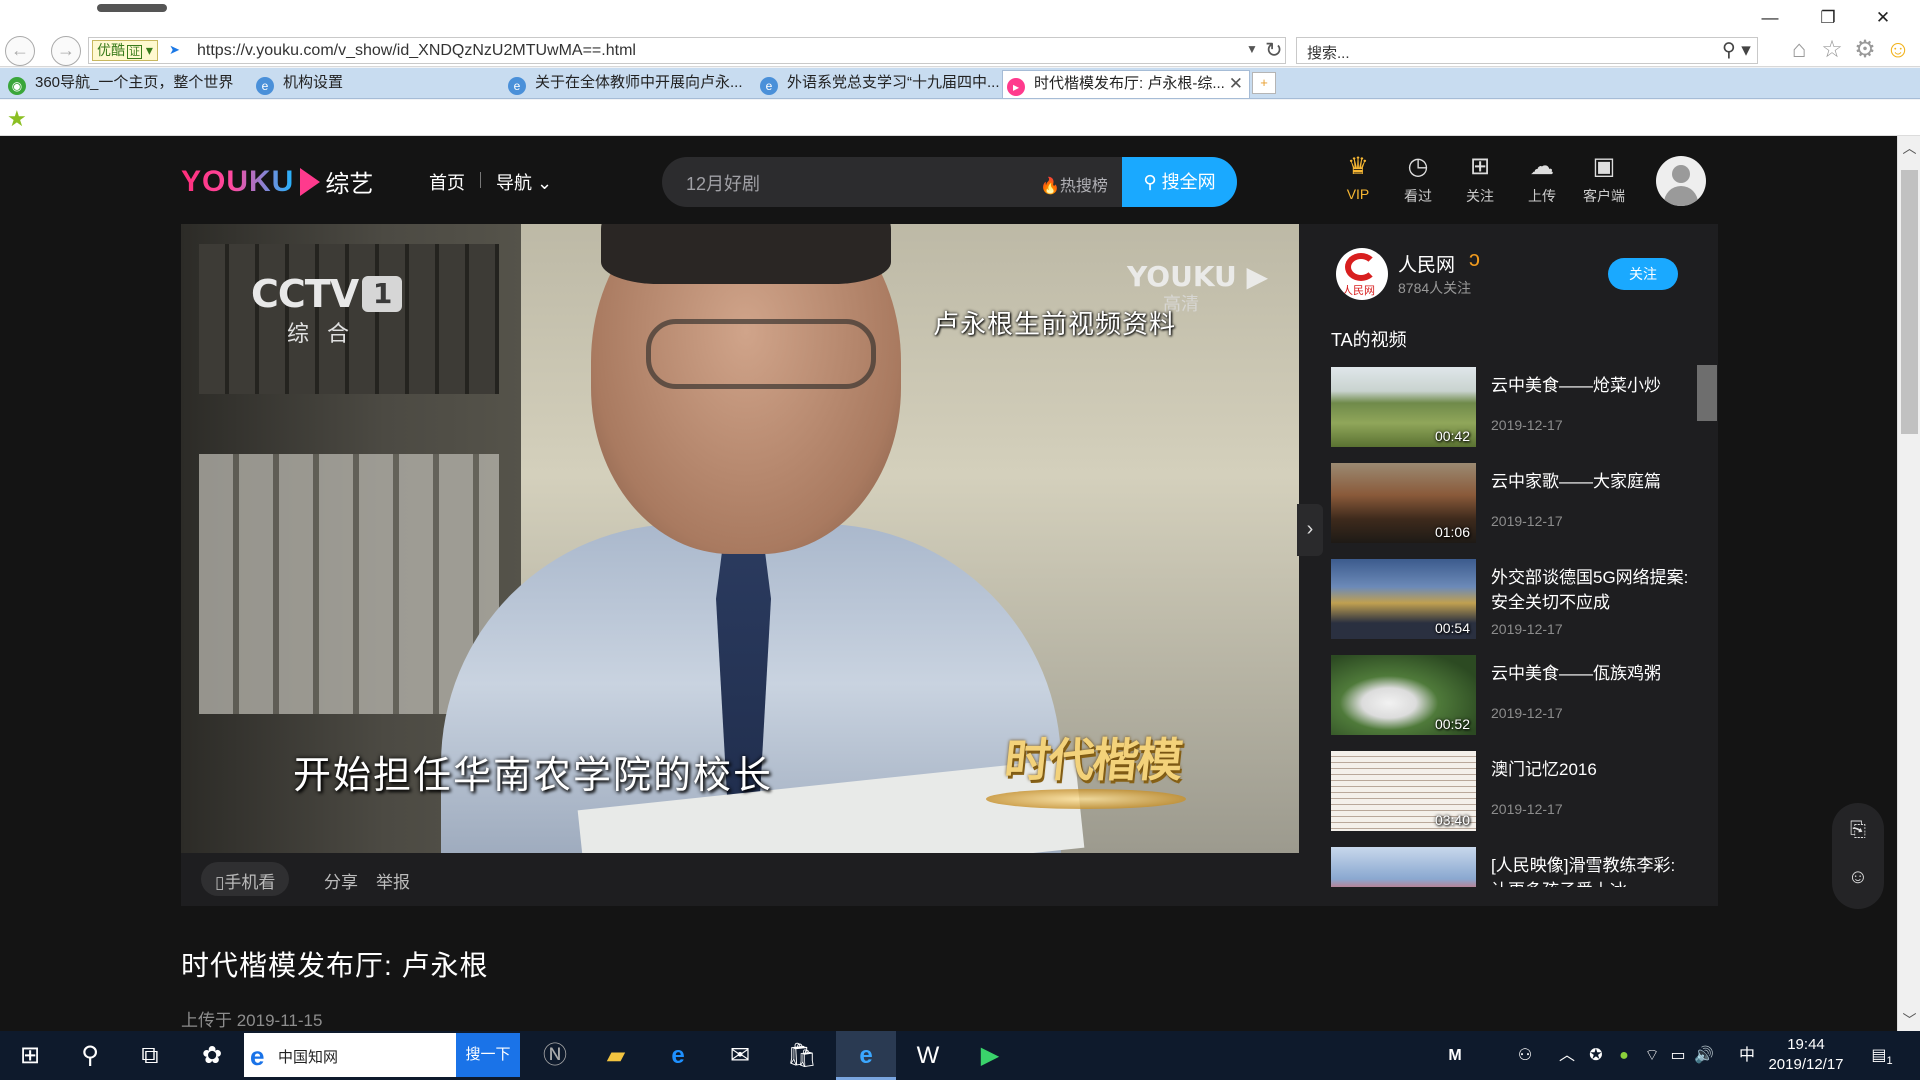 The height and width of the screenshot is (1080, 1920). What do you see at coordinates (1858, 877) in the screenshot?
I see `customer-service-icon: ☺` at bounding box center [1858, 877].